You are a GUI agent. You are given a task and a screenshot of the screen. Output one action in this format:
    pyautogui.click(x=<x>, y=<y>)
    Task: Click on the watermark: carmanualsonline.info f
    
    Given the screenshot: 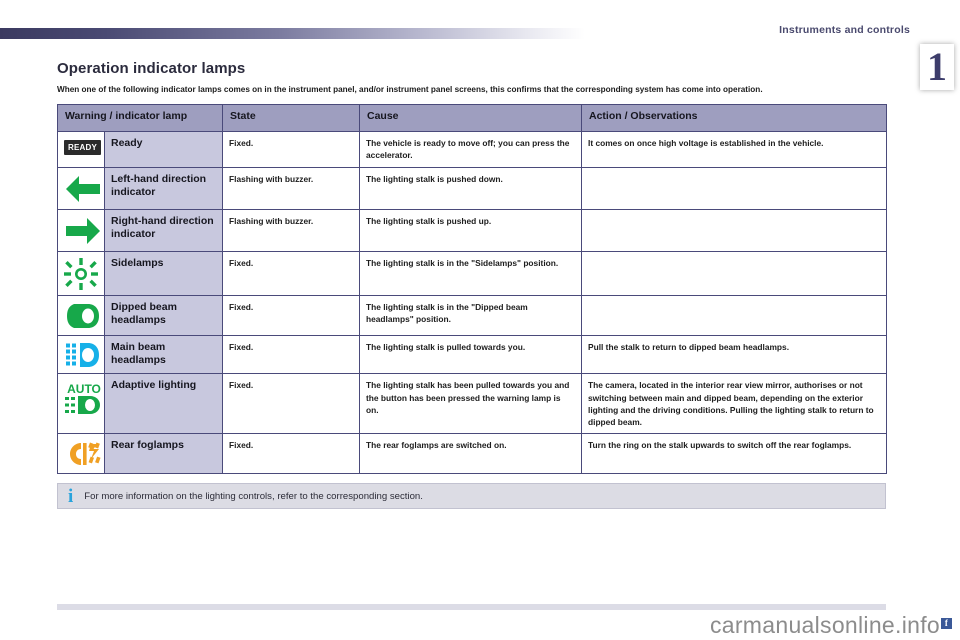 What is the action you would take?
    pyautogui.click(x=831, y=625)
    